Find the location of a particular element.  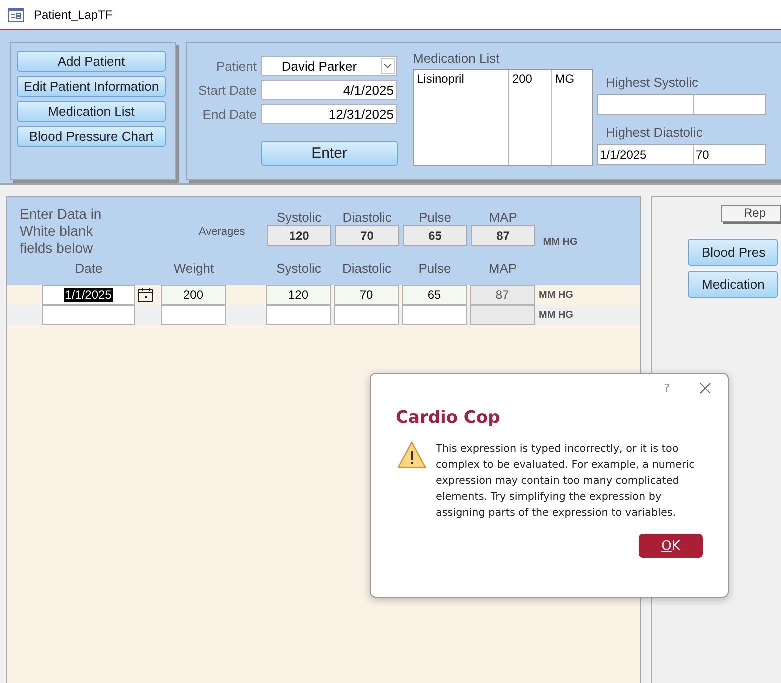

list-cell-text: 200 is located at coordinates (523, 79).